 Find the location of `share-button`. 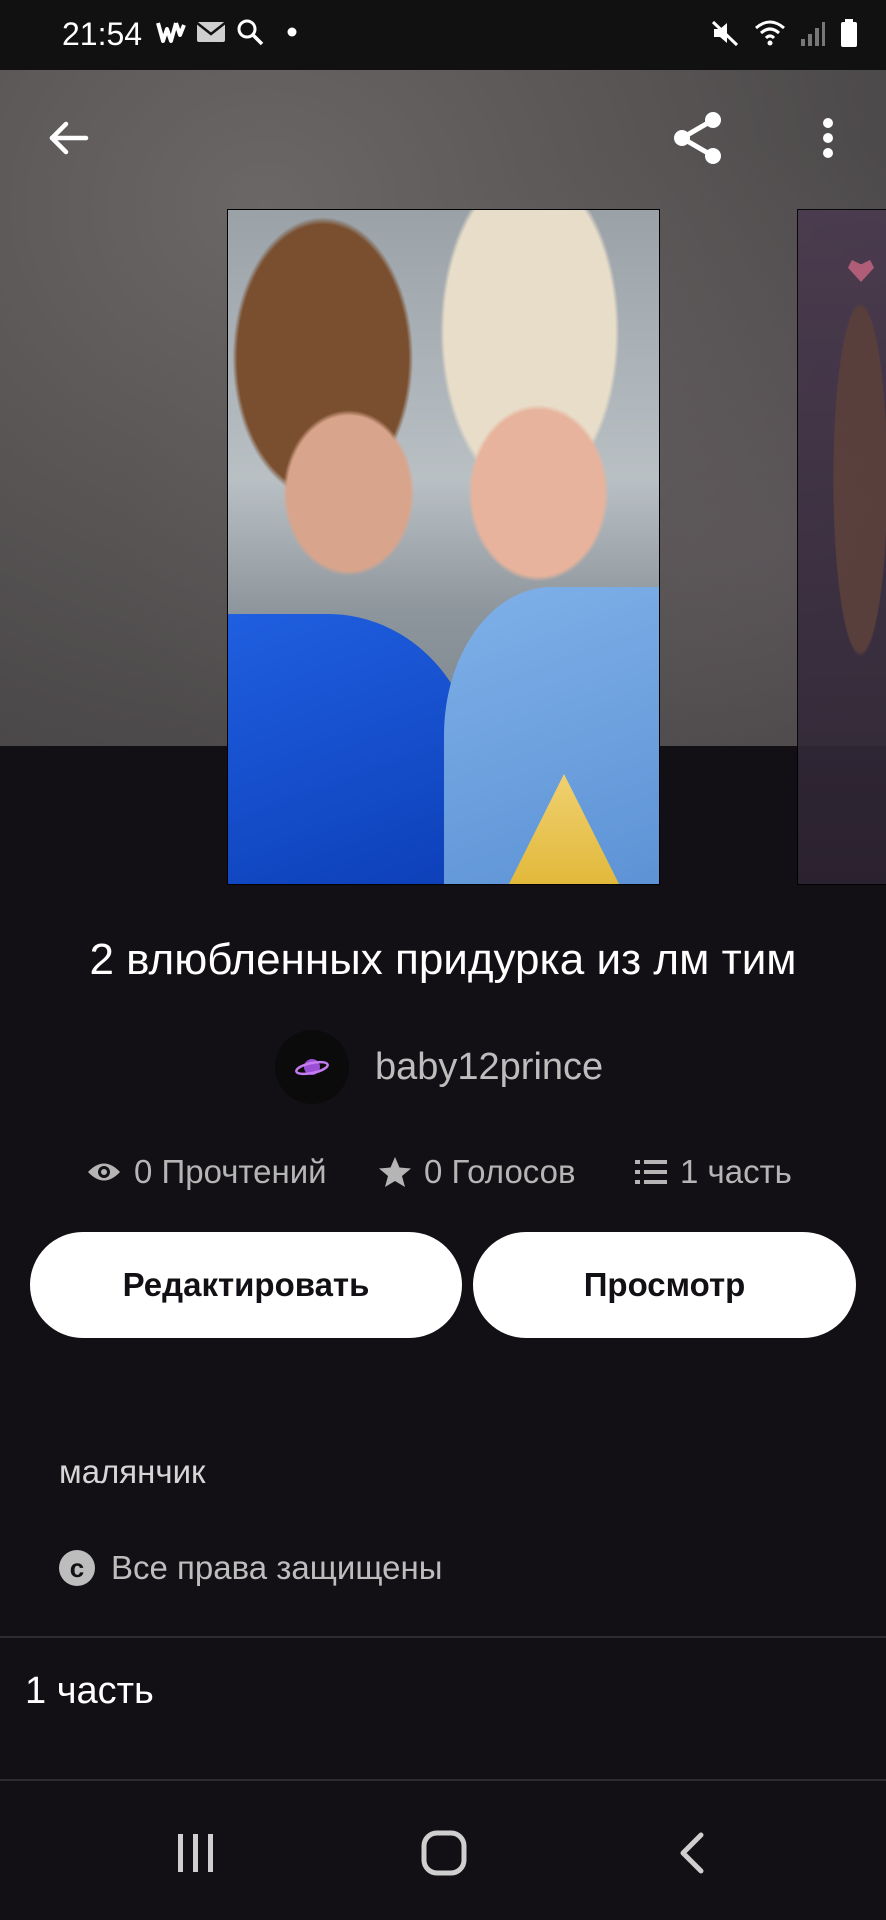

share-button is located at coordinates (698, 138).